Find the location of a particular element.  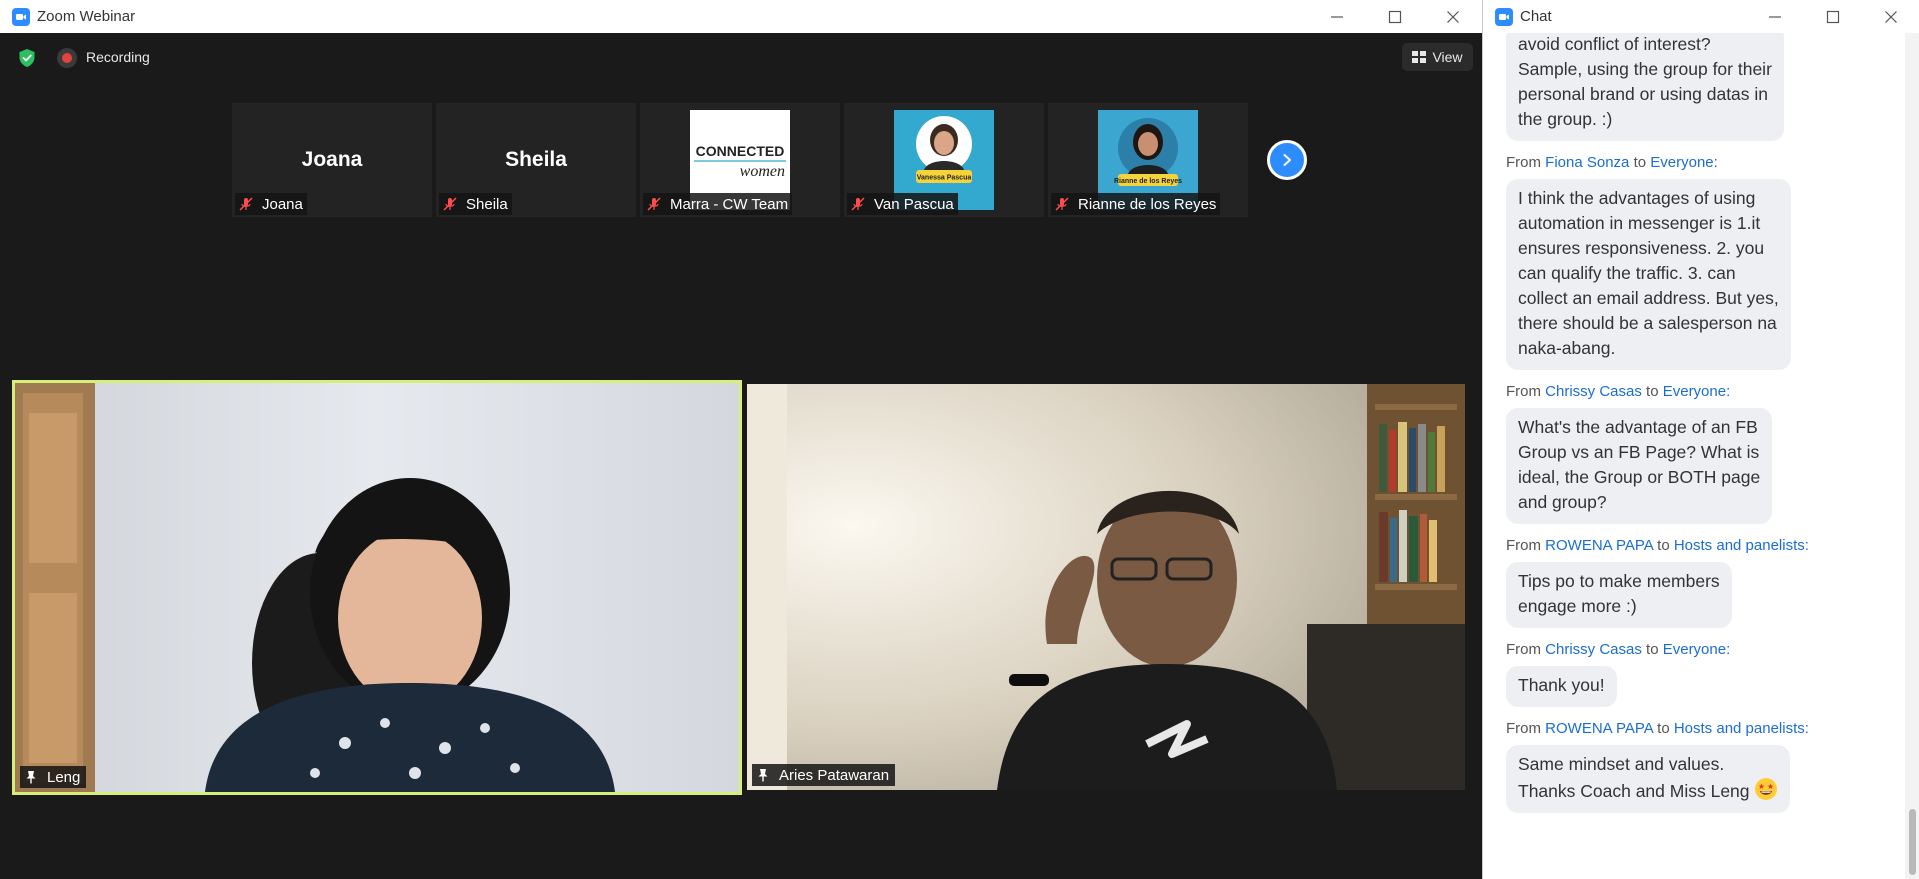

minimize-button is located at coordinates (1337, 16).